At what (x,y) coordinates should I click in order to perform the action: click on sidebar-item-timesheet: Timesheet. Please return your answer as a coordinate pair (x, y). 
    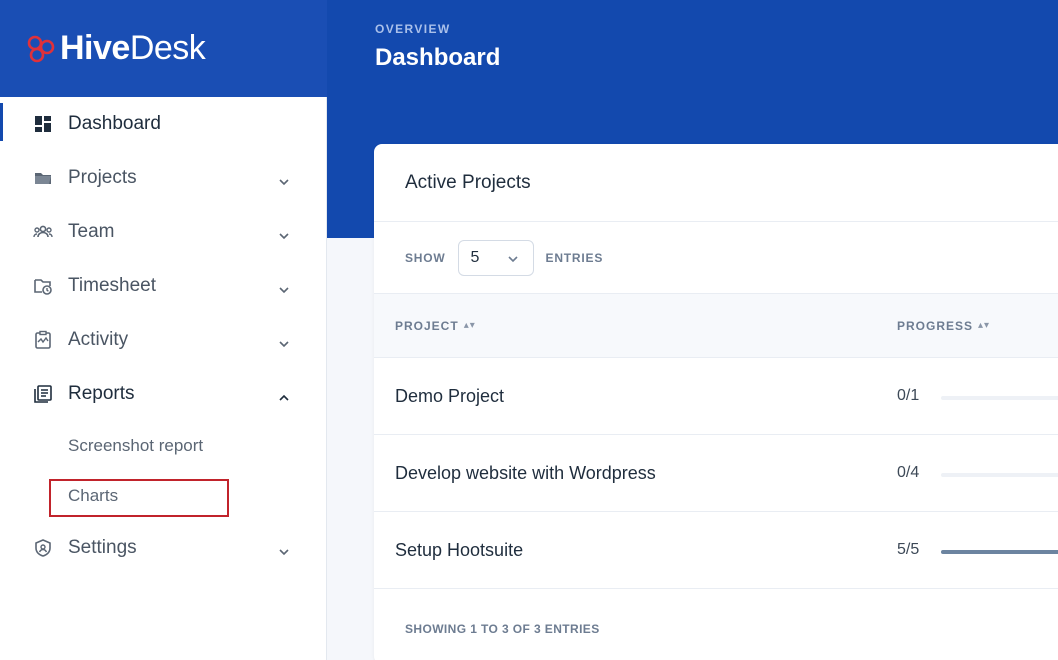
    Looking at the image, I should click on (163, 286).